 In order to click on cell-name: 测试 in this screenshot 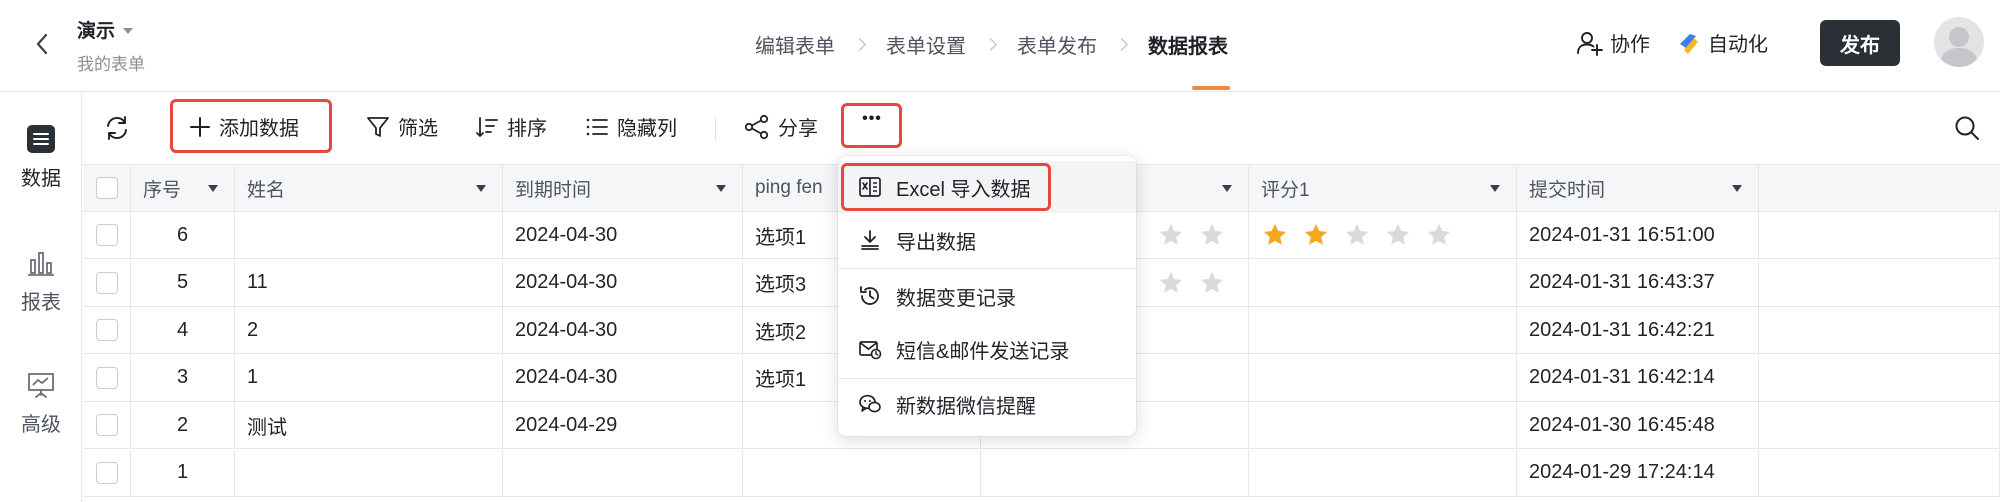, I will do `click(369, 425)`.